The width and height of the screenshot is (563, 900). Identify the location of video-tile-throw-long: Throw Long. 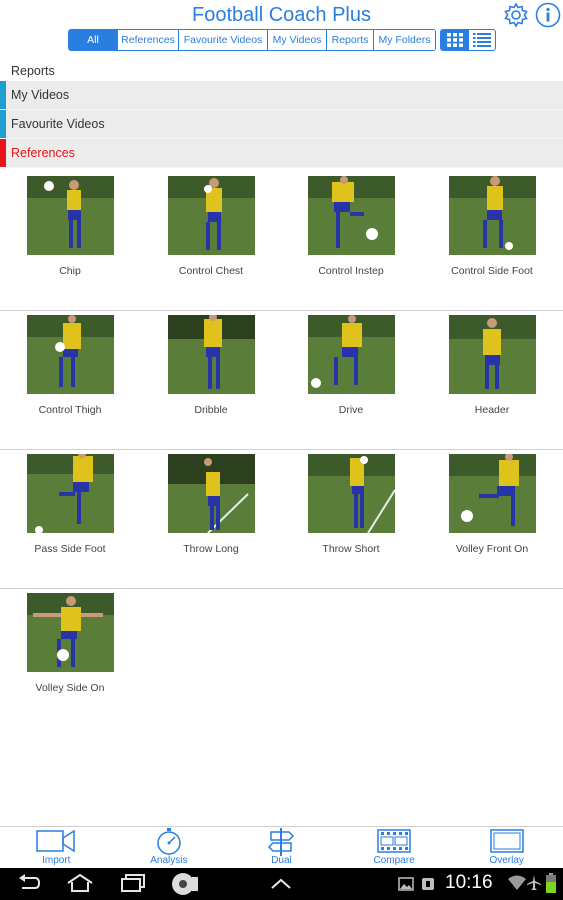
(211, 504).